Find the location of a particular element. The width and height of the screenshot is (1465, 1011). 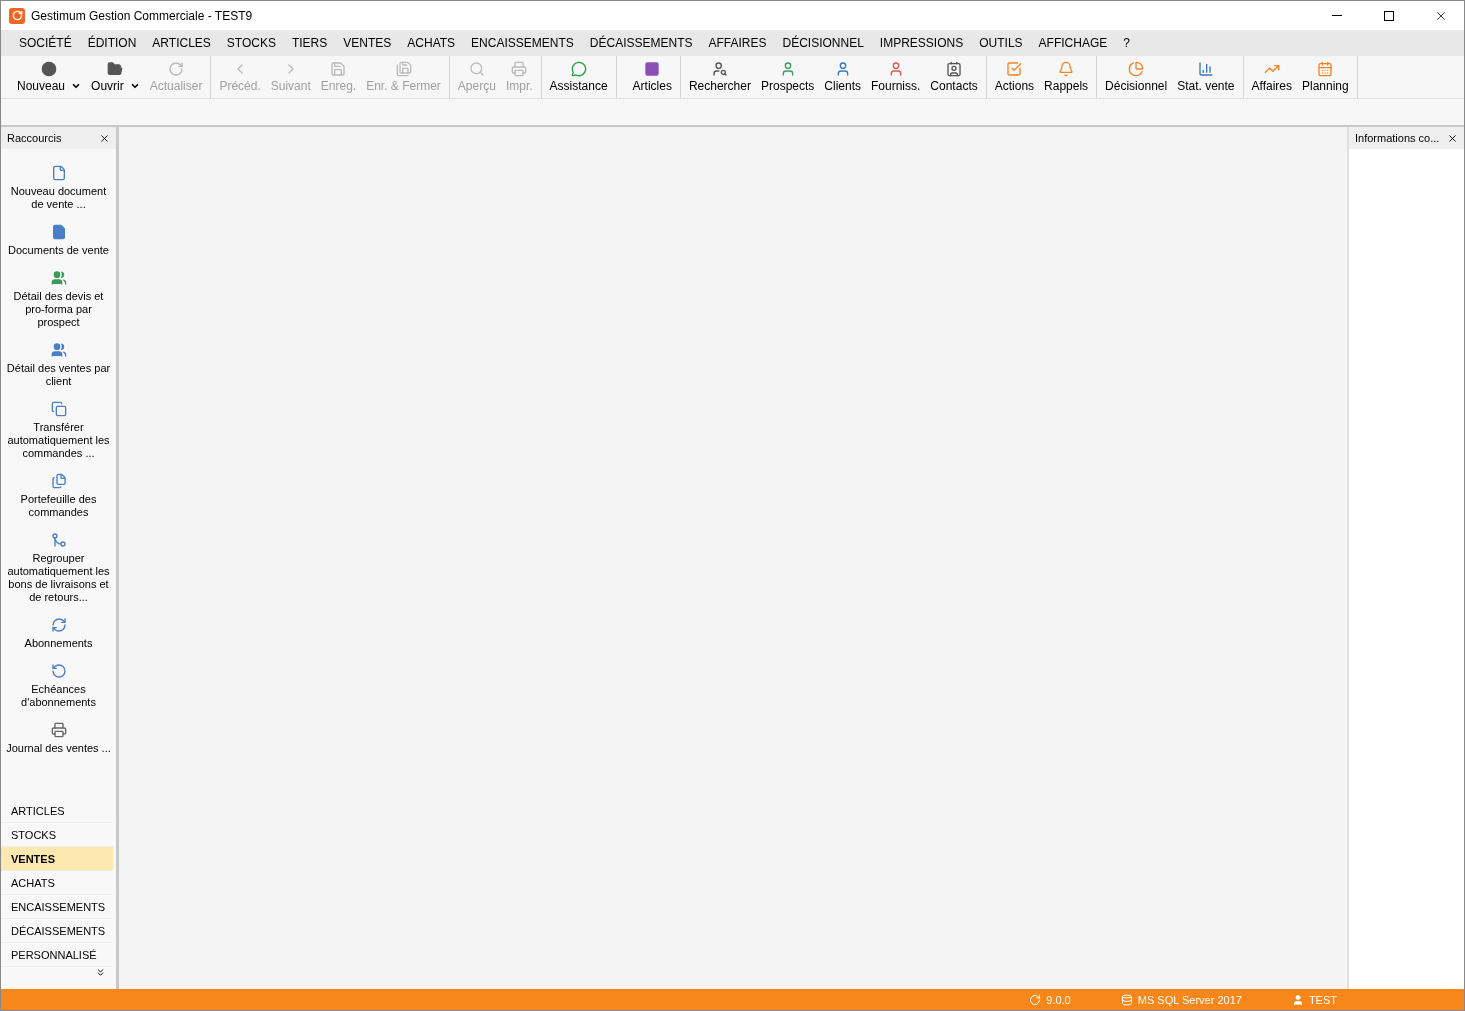

toolbar-button: Décisionnel is located at coordinates (1136, 77).